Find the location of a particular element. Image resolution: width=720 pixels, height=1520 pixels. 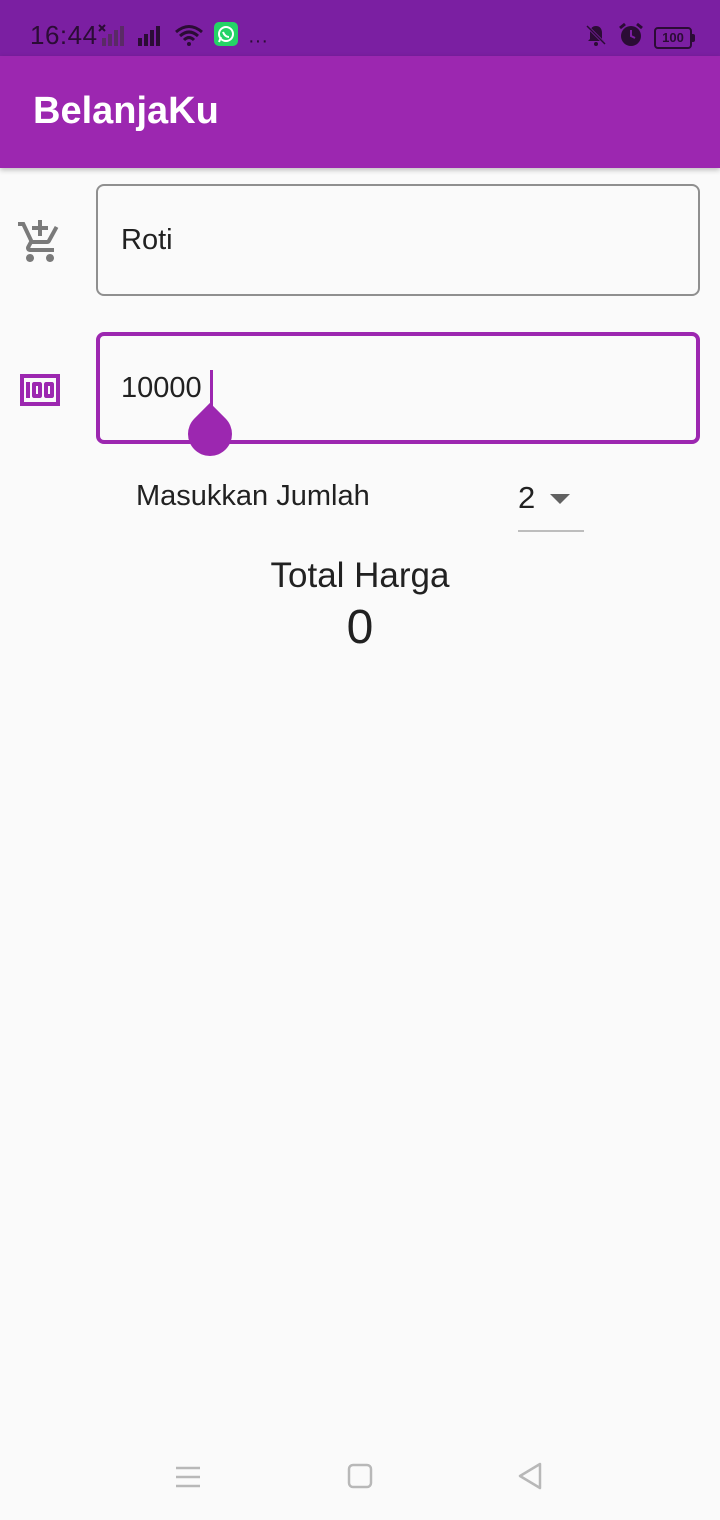

status-right-icons: 100 is located at coordinates (639, 37).